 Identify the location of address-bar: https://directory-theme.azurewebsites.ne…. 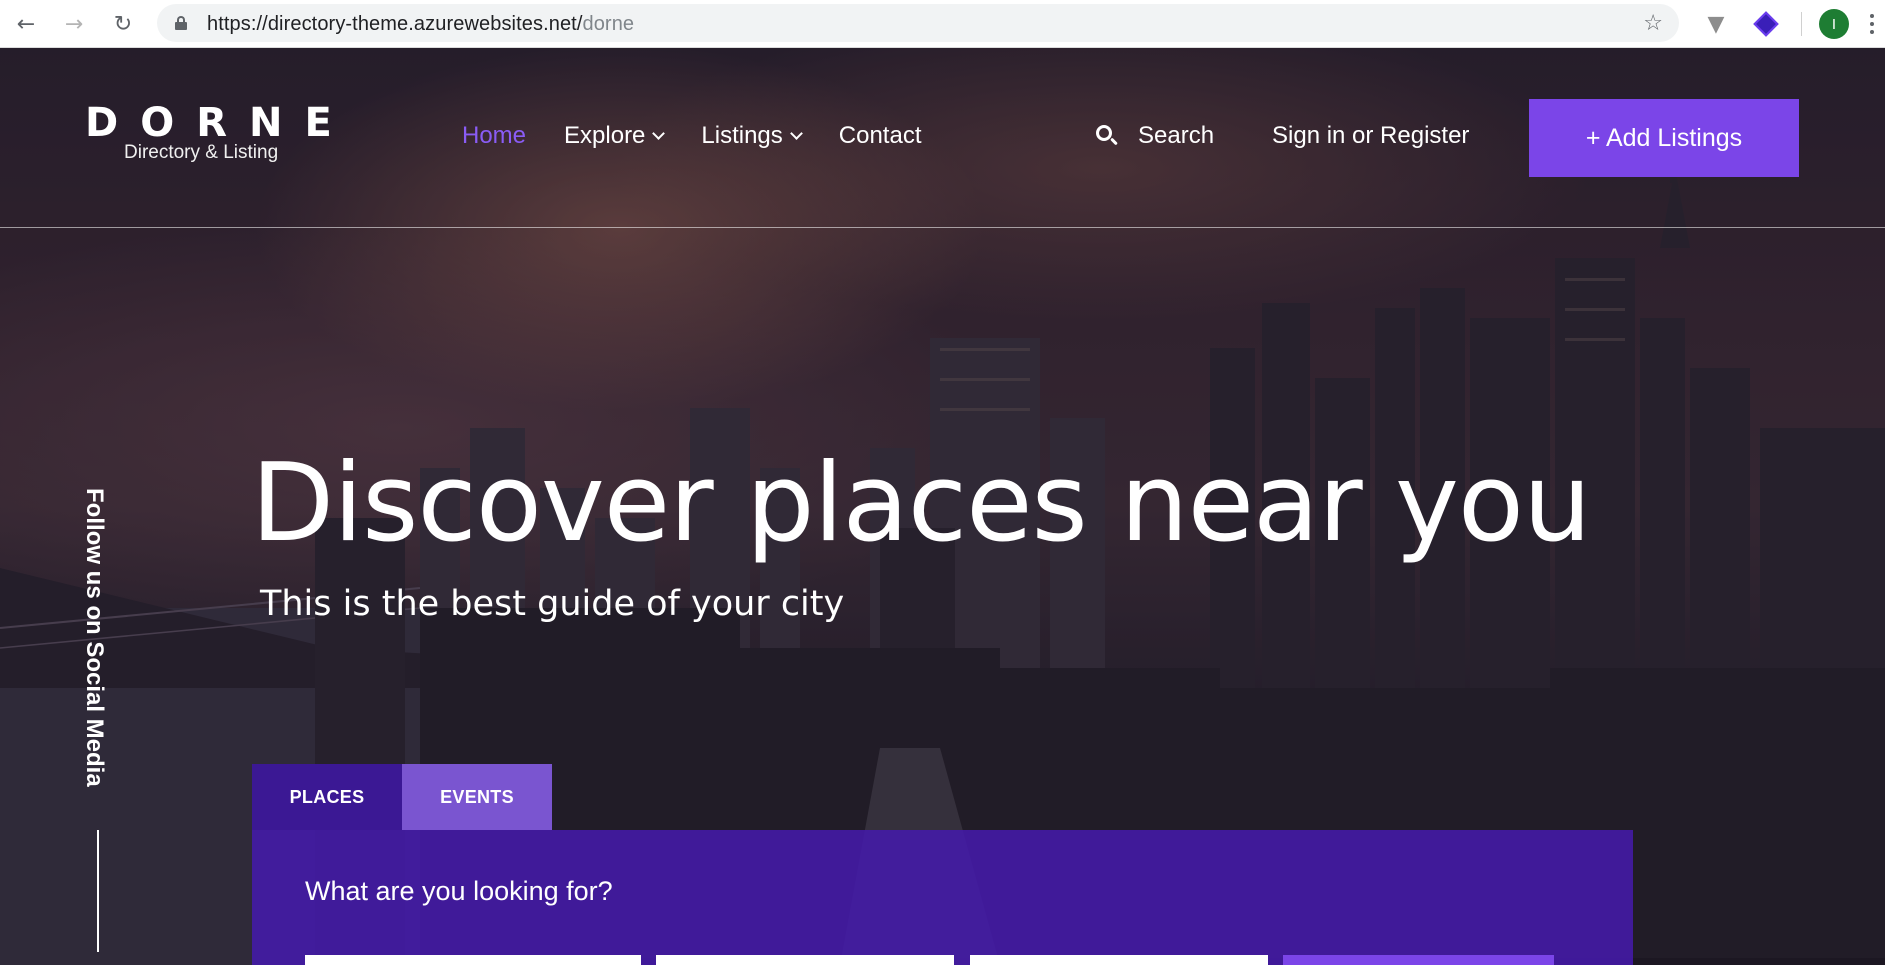
(918, 23).